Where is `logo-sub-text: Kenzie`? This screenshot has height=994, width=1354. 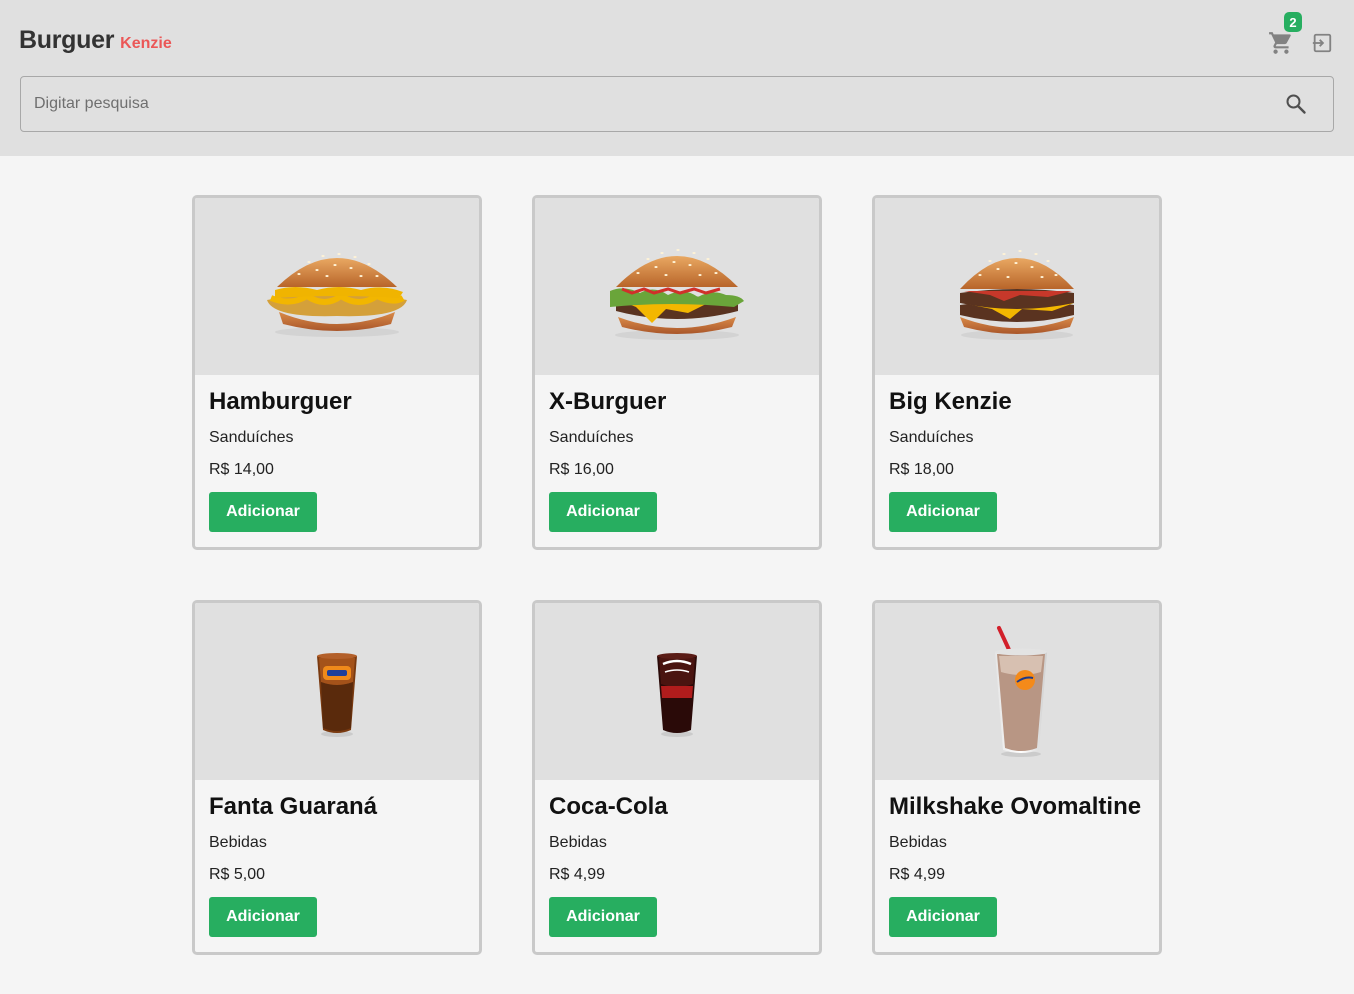 logo-sub-text: Kenzie is located at coordinates (146, 43).